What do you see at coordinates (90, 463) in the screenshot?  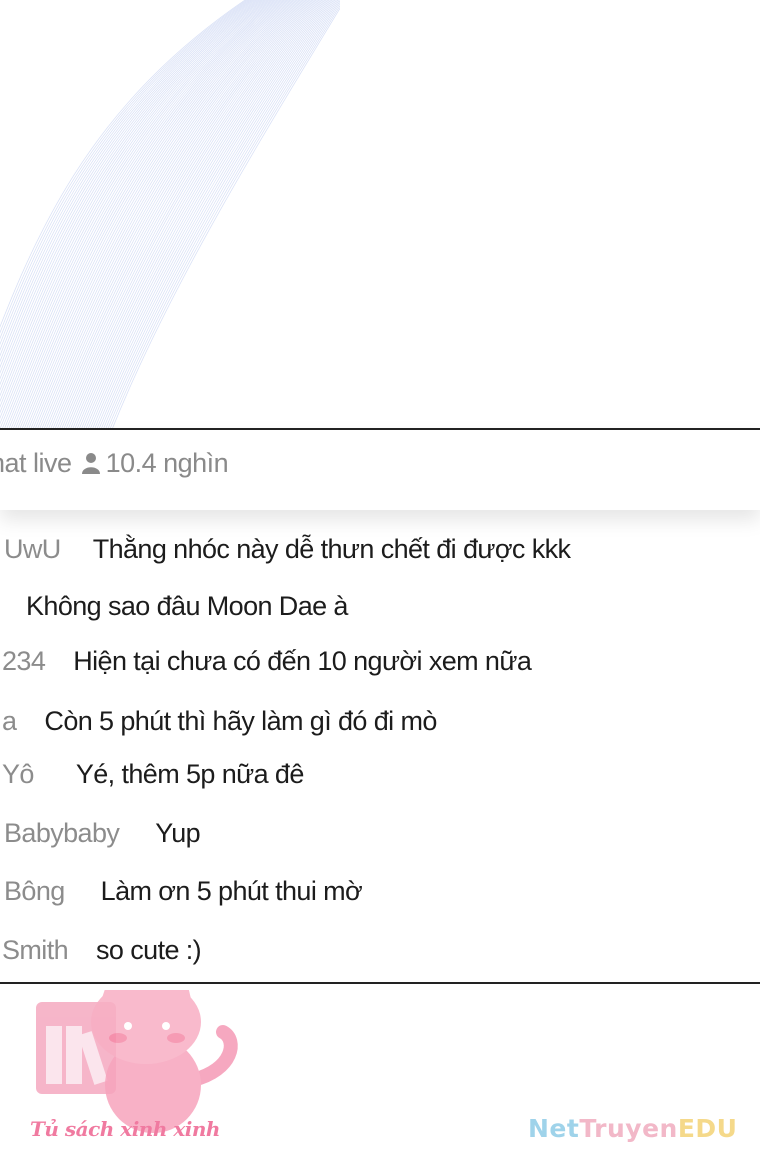 I see `person-icon` at bounding box center [90, 463].